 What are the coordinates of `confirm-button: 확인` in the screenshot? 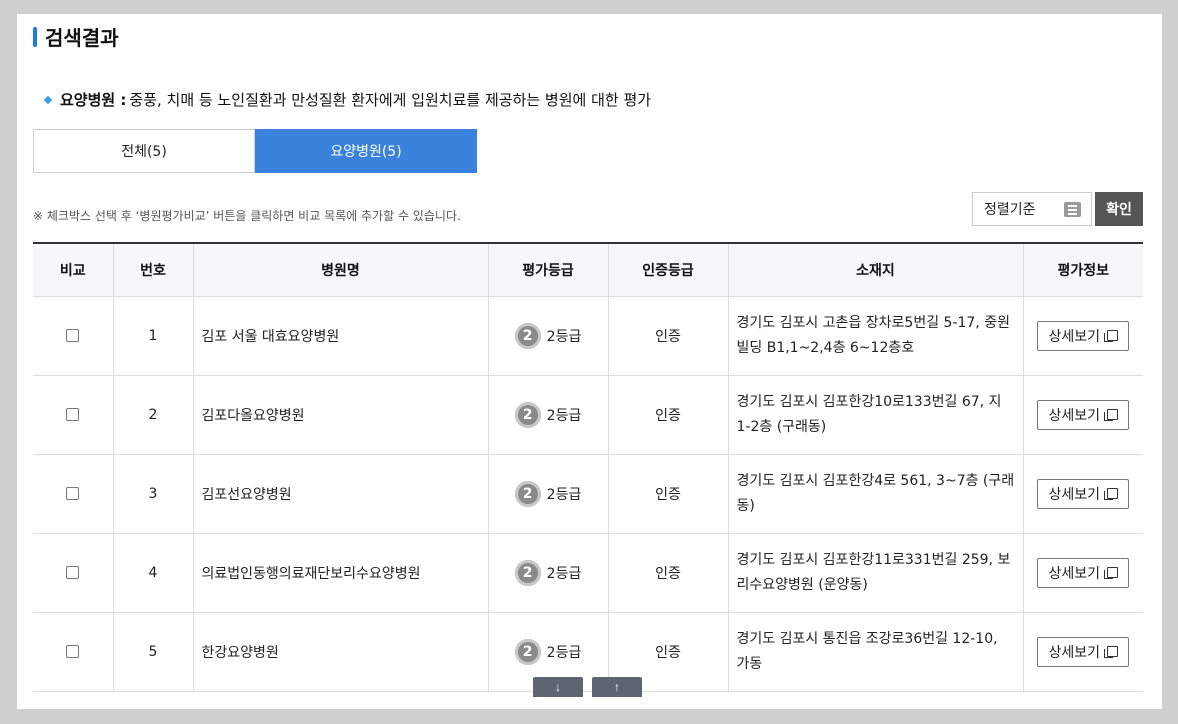 It's located at (1119, 209).